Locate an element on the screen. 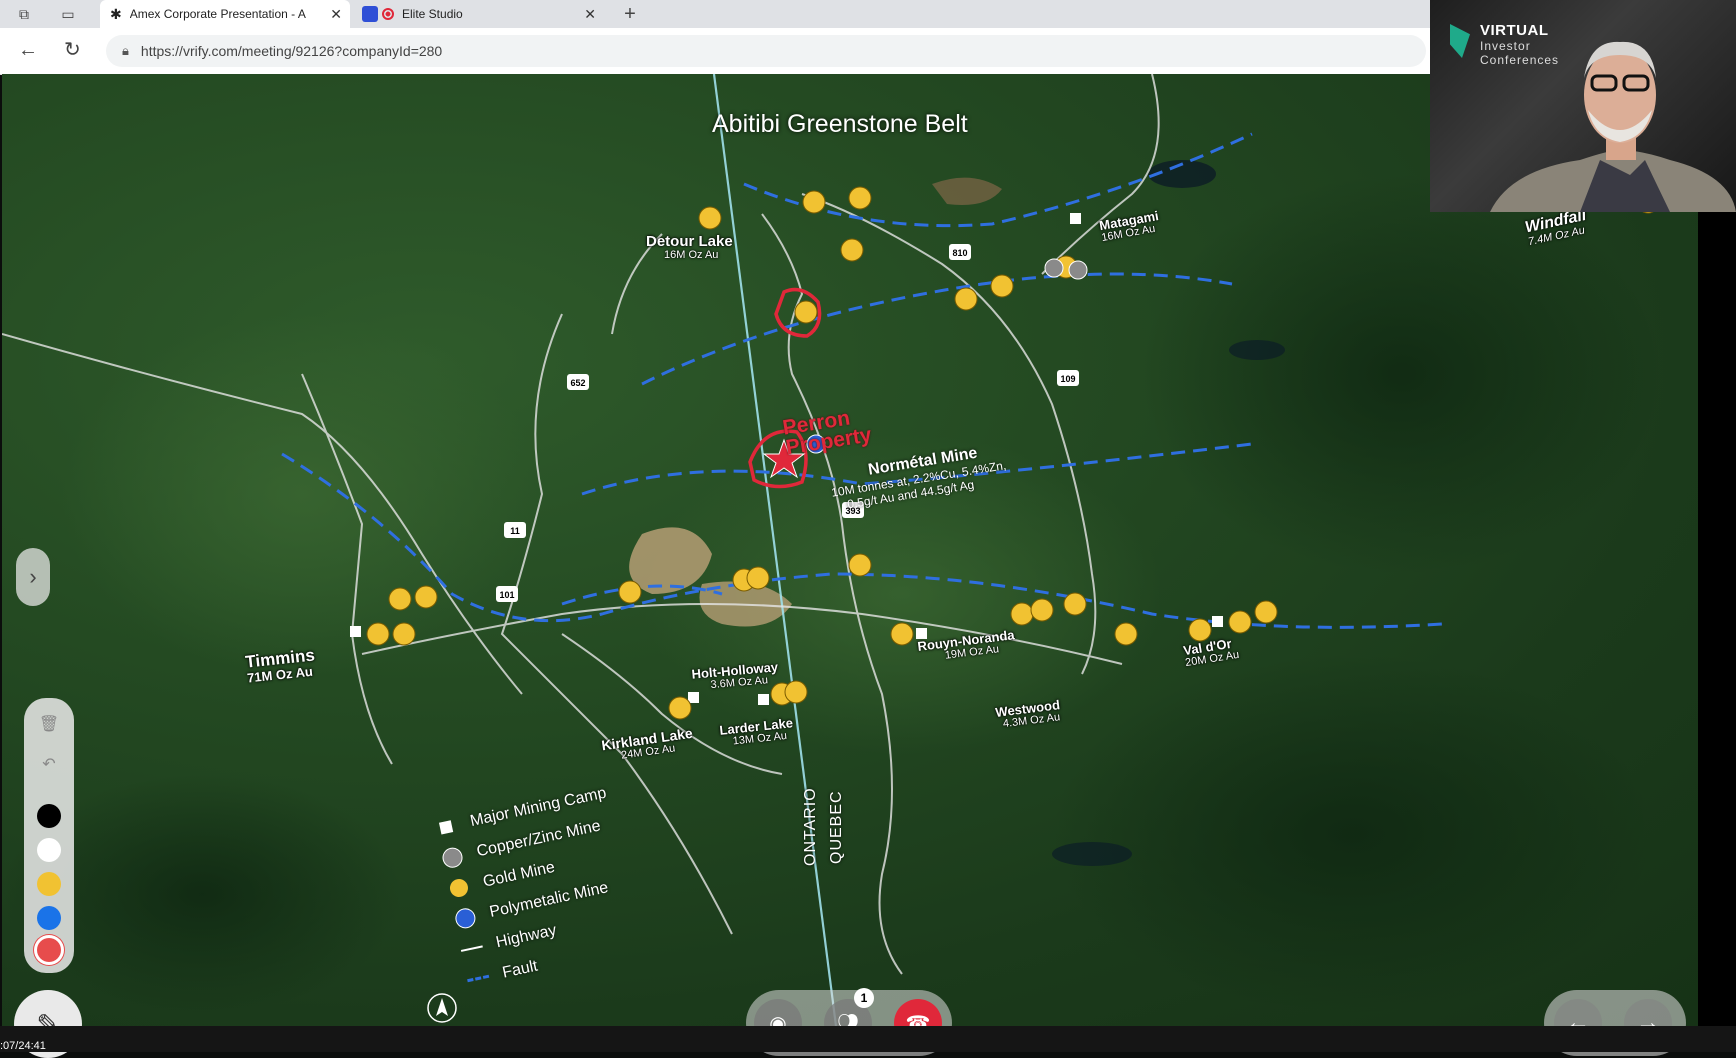 The height and width of the screenshot is (1058, 1736). tab-actions-icon: ▭ is located at coordinates (68, 14).